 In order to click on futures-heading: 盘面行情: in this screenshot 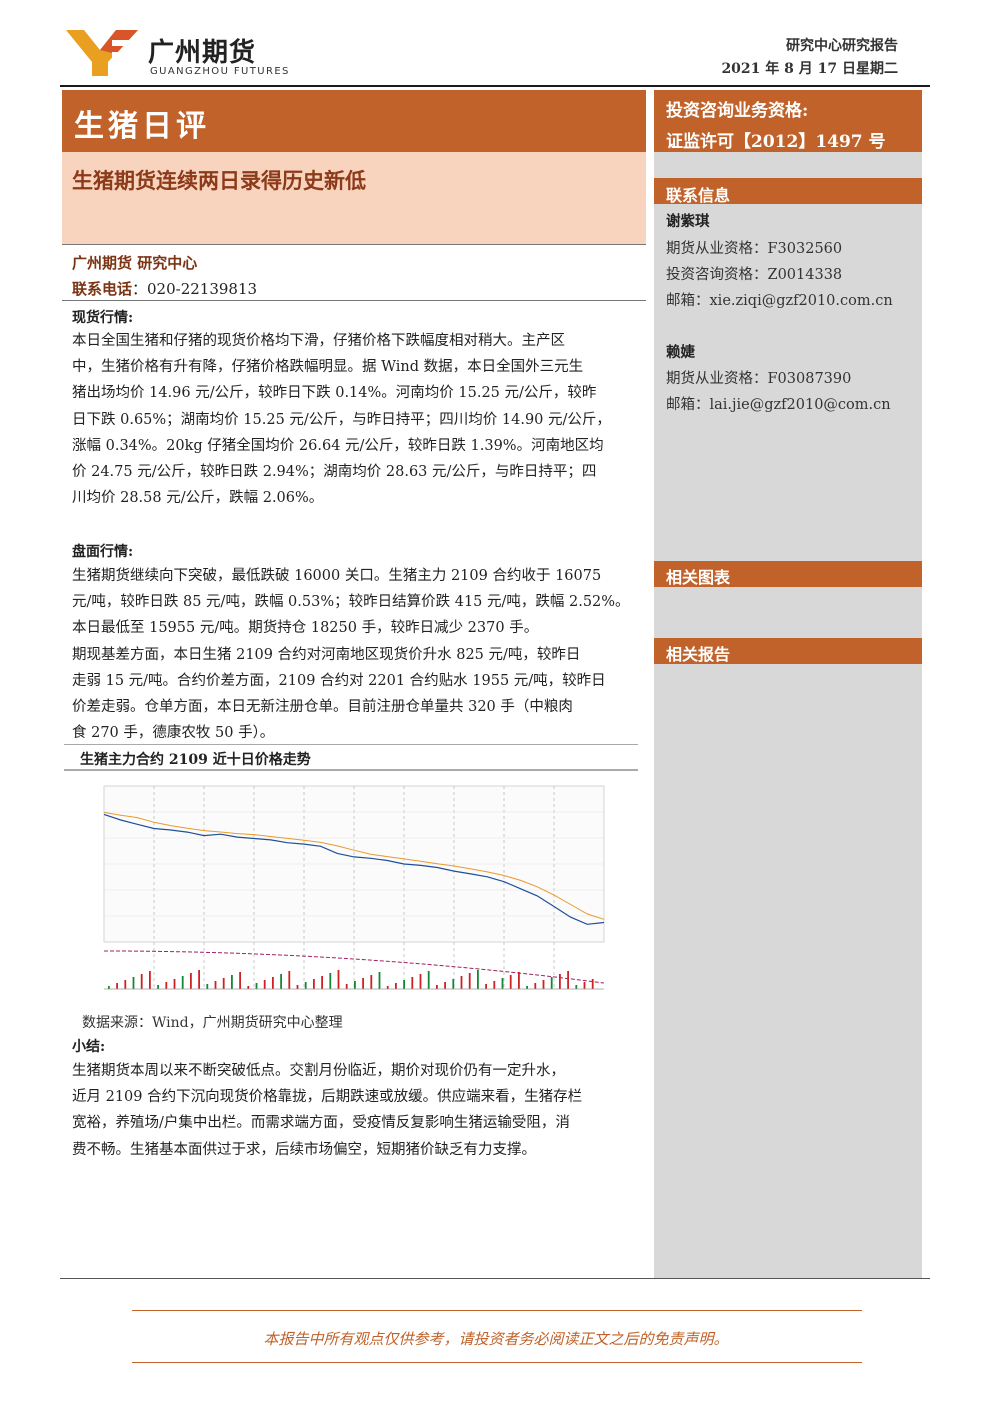, I will do `click(103, 552)`.